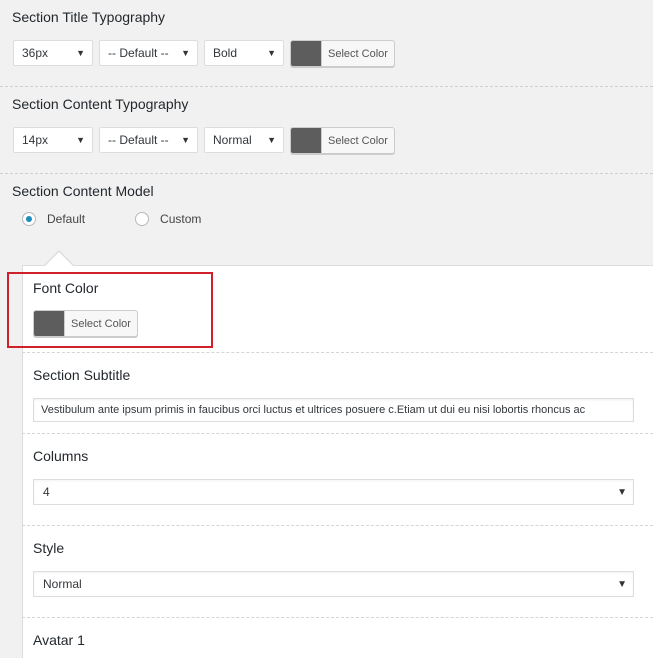 The height and width of the screenshot is (658, 653). I want to click on title-typography-label: Section Title Typography, so click(89, 17).